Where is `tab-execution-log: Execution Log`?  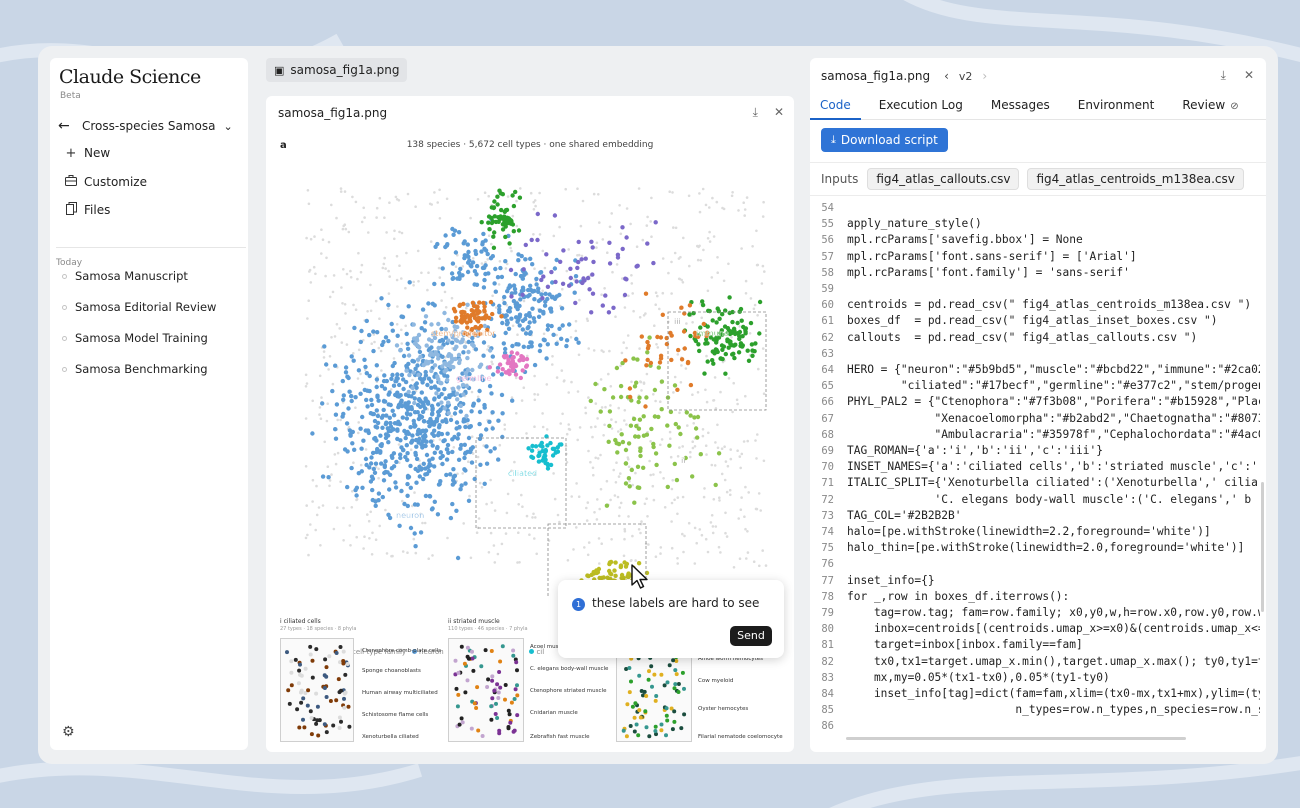 tab-execution-log: Execution Log is located at coordinates (921, 107).